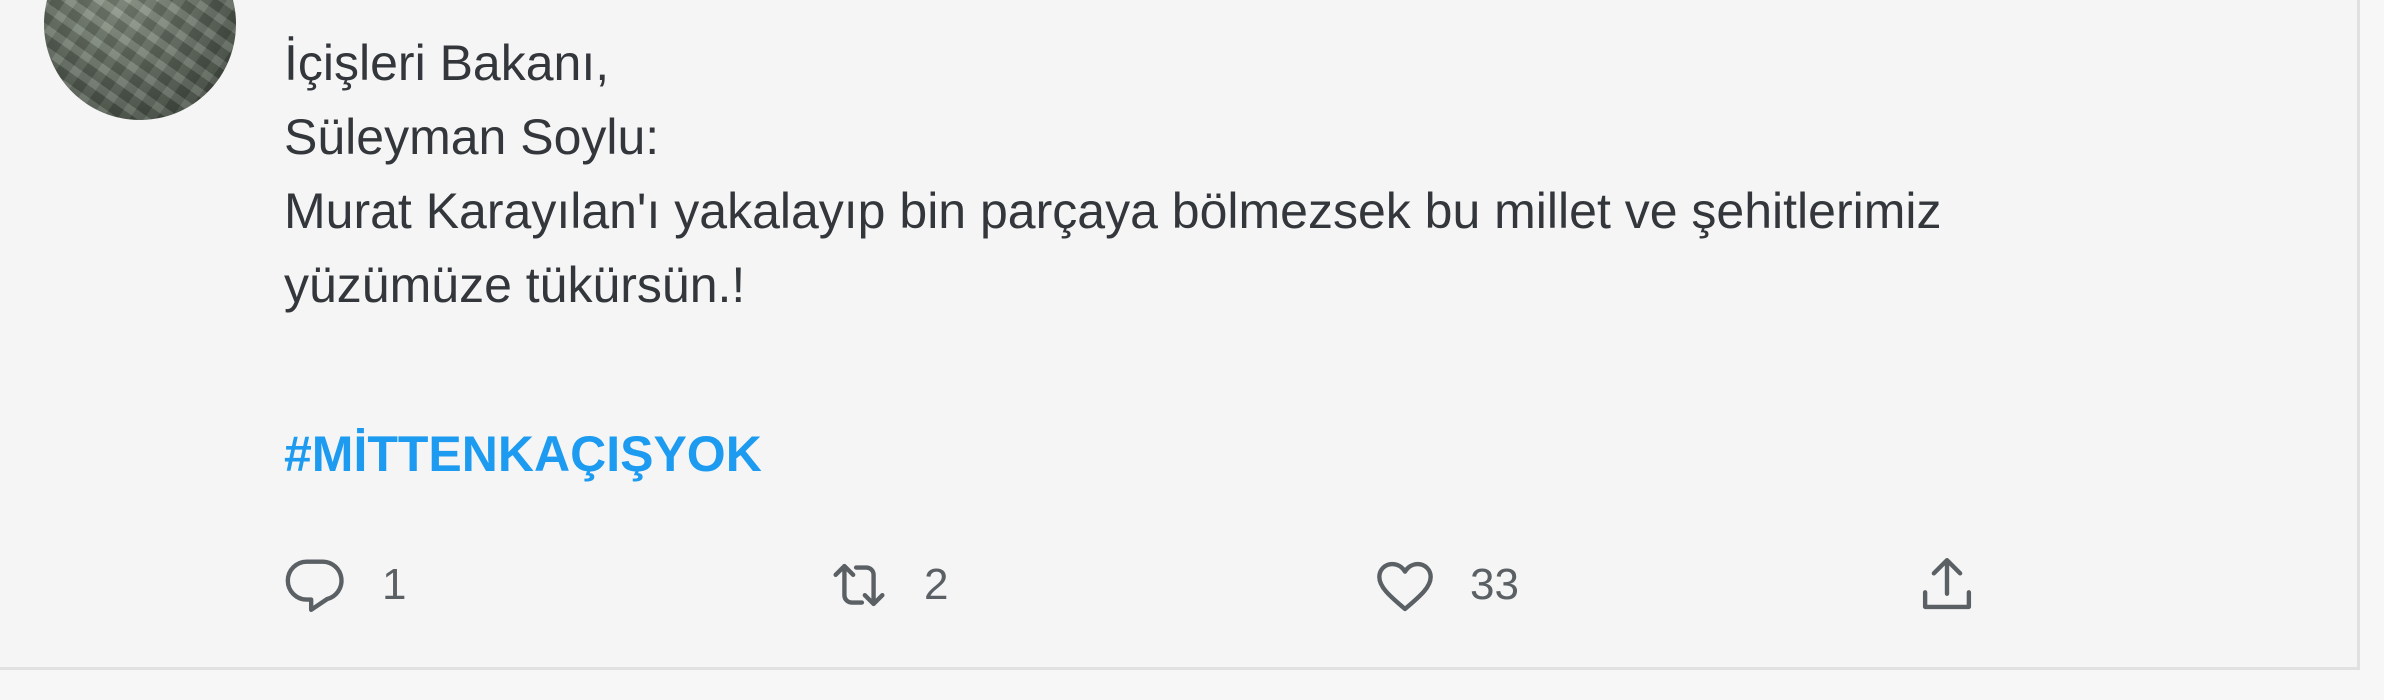 This screenshot has width=2384, height=700. Describe the element at coordinates (447, 63) in the screenshot. I see `tweet-line: İçişleri Bakanı,` at that location.